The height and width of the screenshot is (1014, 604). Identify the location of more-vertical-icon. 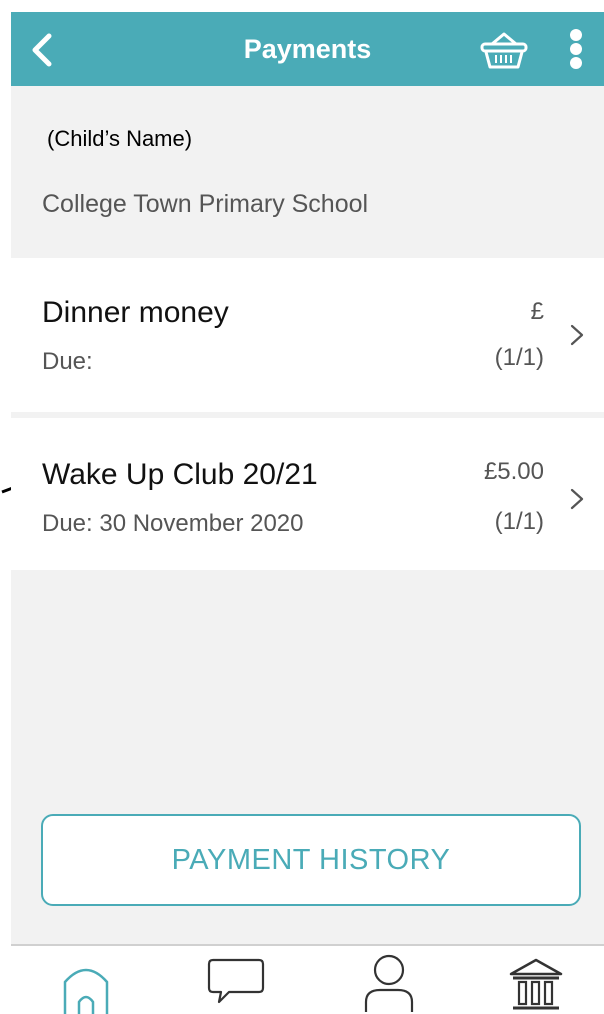
(576, 49).